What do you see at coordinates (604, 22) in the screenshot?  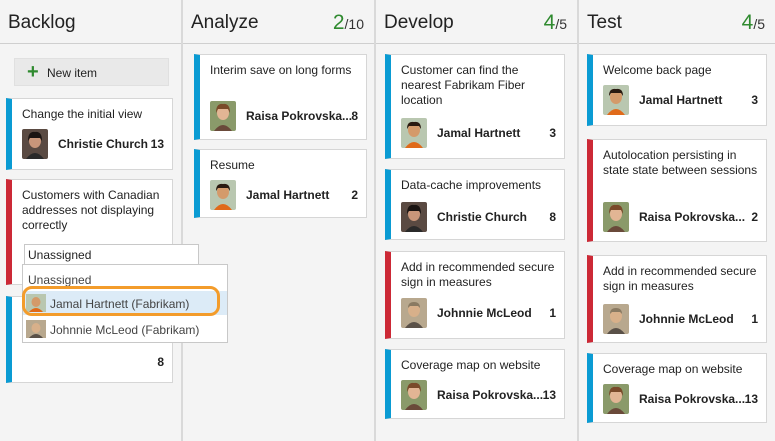 I see `column-title: Test` at bounding box center [604, 22].